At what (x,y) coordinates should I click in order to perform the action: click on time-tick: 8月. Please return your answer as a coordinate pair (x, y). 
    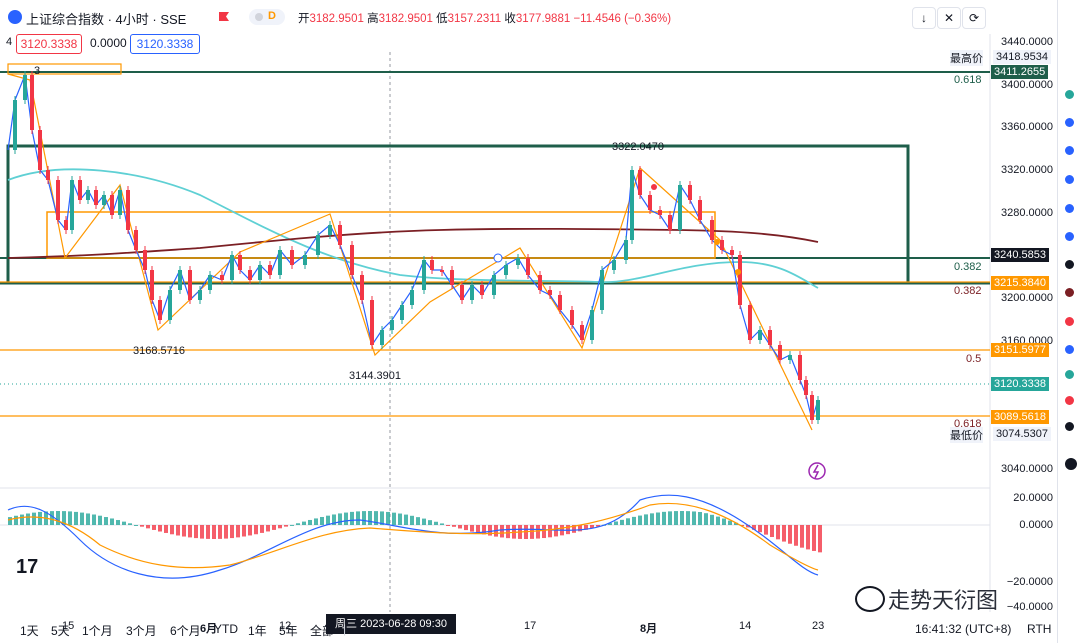
    Looking at the image, I should click on (649, 629).